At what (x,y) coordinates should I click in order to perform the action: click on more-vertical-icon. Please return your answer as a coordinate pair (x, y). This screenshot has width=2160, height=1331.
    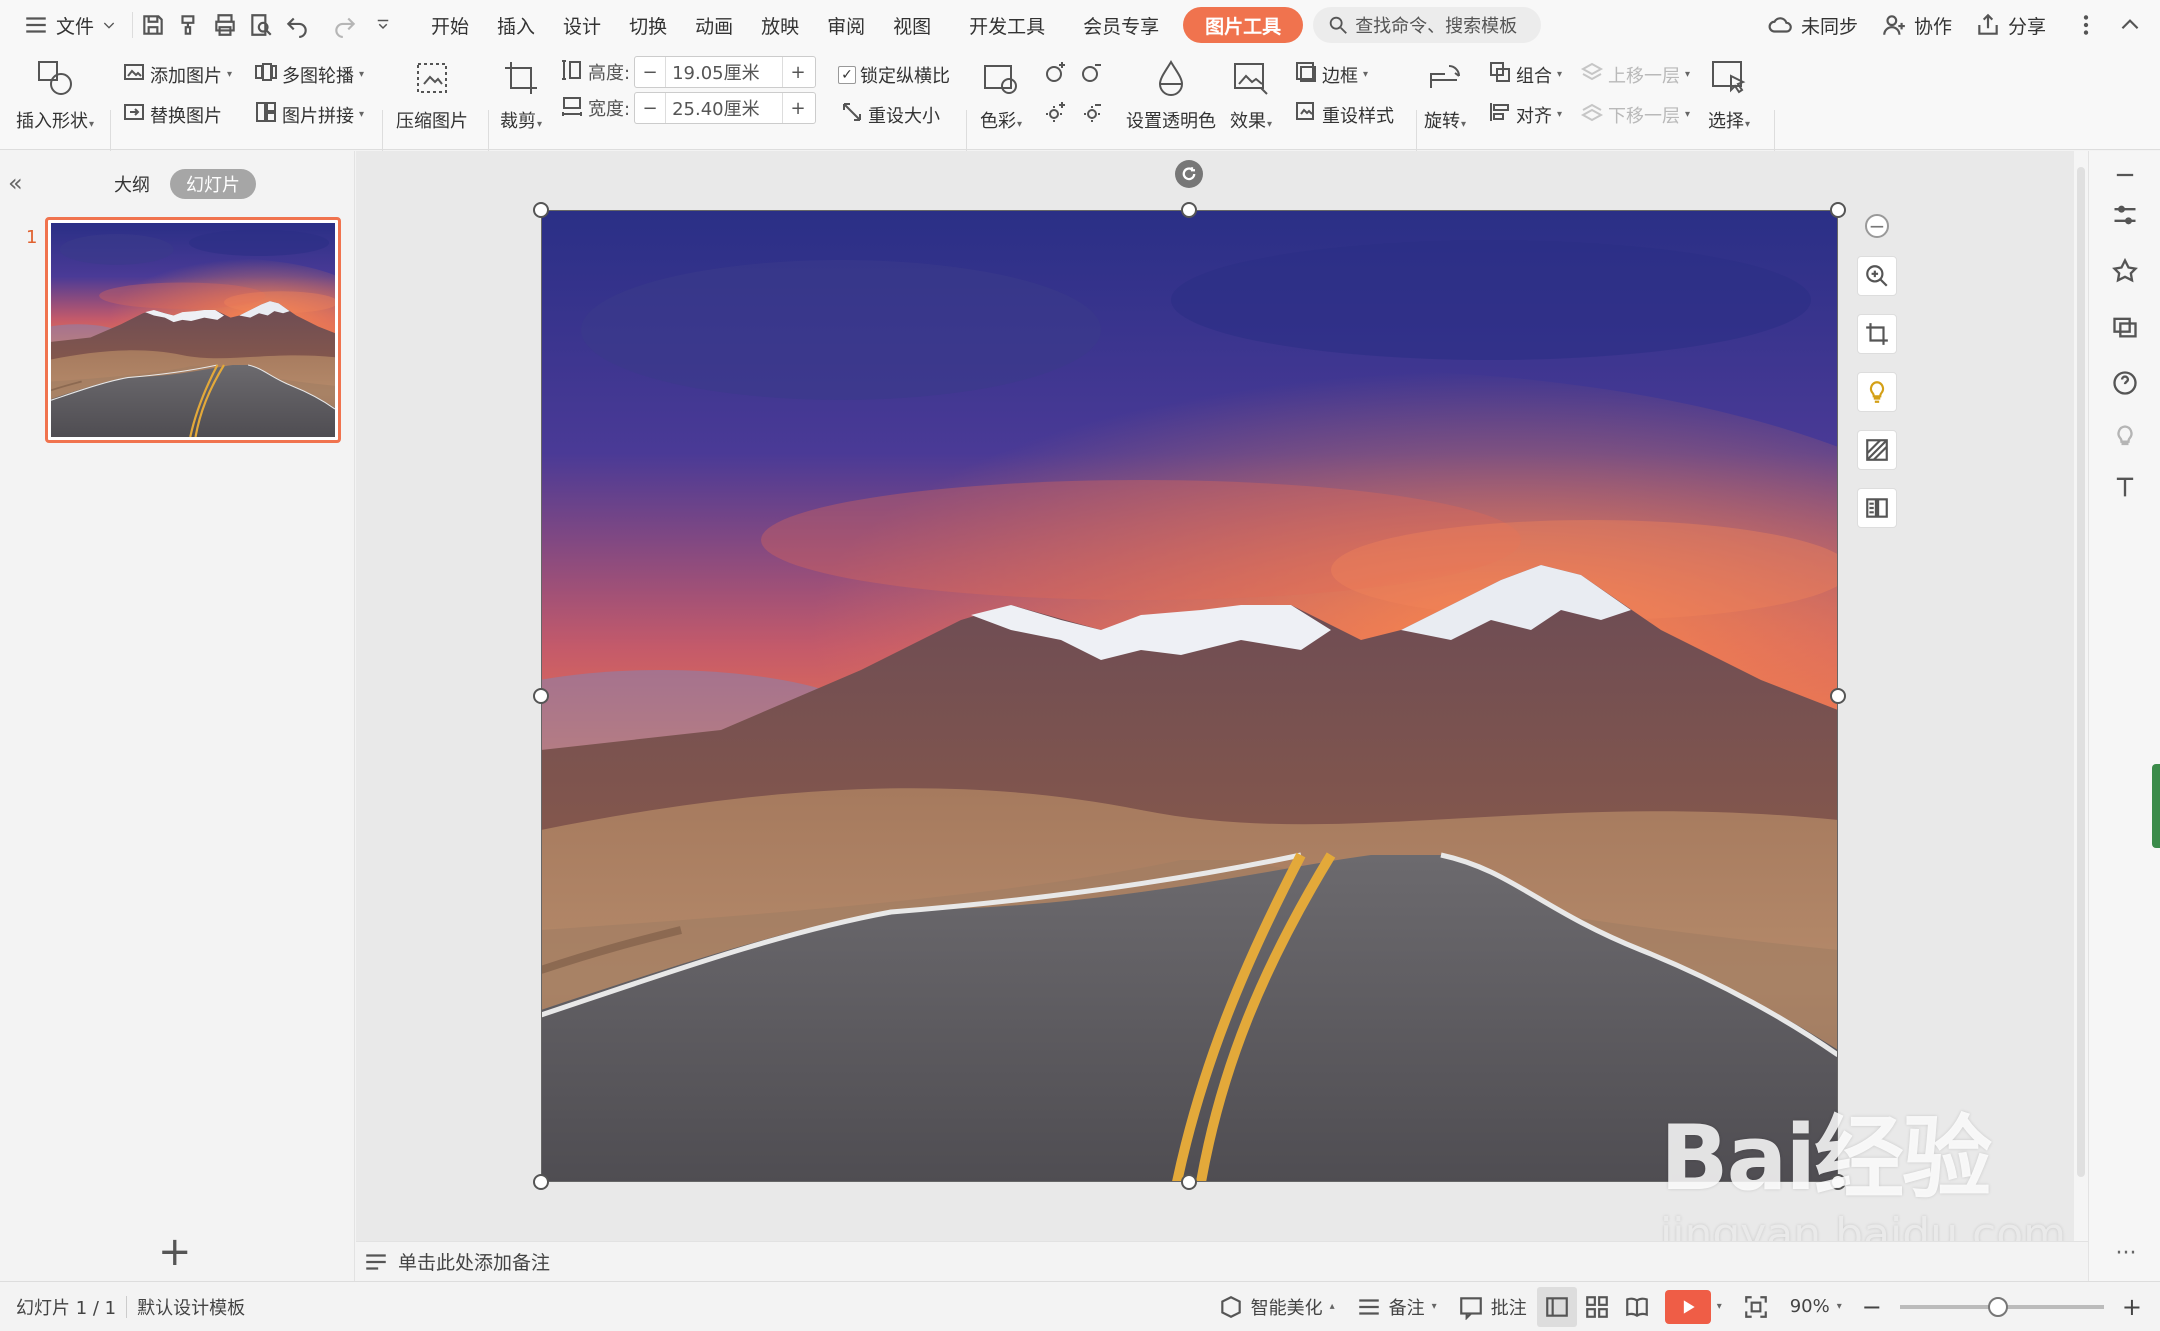
    Looking at the image, I should click on (2086, 25).